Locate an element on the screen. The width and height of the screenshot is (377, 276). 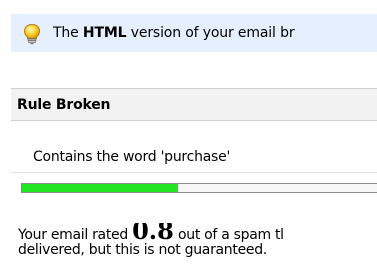
spam-score-bar-fill is located at coordinates (100, 188).